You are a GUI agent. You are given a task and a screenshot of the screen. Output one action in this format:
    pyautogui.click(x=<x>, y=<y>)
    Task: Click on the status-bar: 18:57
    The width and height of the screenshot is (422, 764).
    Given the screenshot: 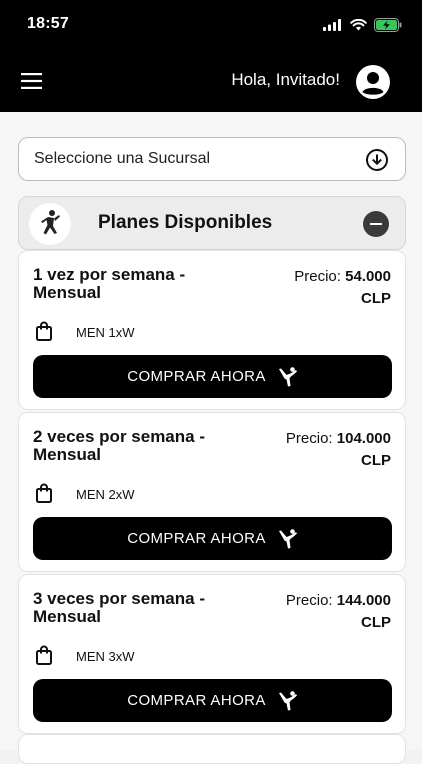 What is the action you would take?
    pyautogui.click(x=211, y=25)
    